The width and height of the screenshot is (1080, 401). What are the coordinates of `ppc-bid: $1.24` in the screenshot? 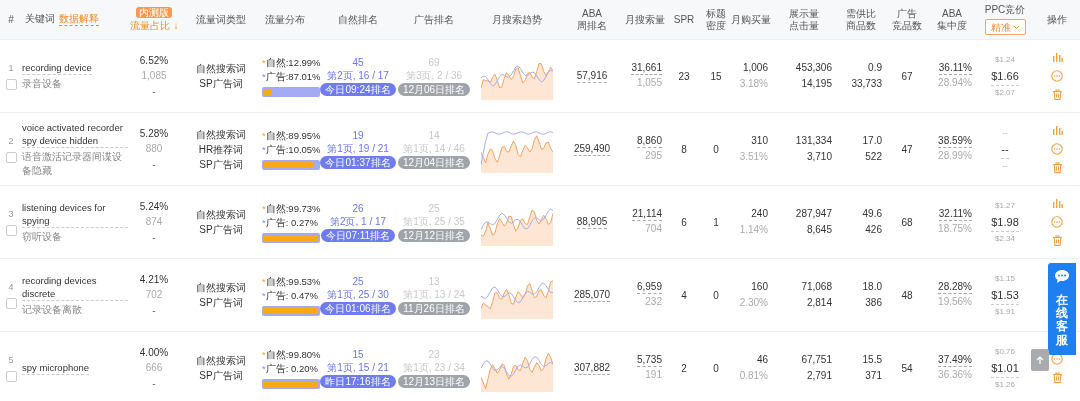 It's located at (1005, 59).